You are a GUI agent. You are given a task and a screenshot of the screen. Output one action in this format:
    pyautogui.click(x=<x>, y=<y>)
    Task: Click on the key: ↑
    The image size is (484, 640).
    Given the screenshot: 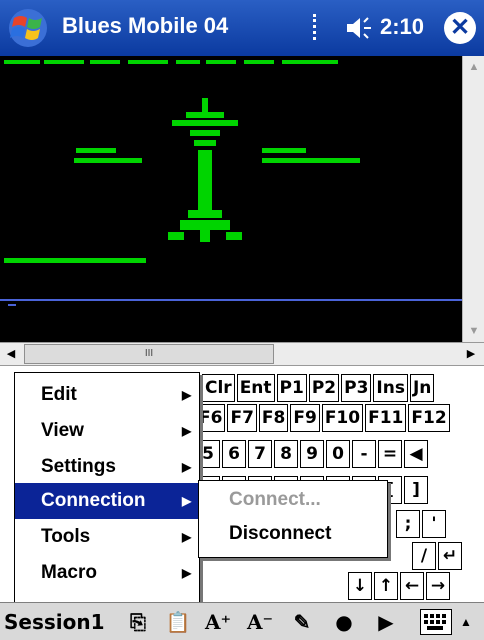 What is the action you would take?
    pyautogui.click(x=386, y=586)
    